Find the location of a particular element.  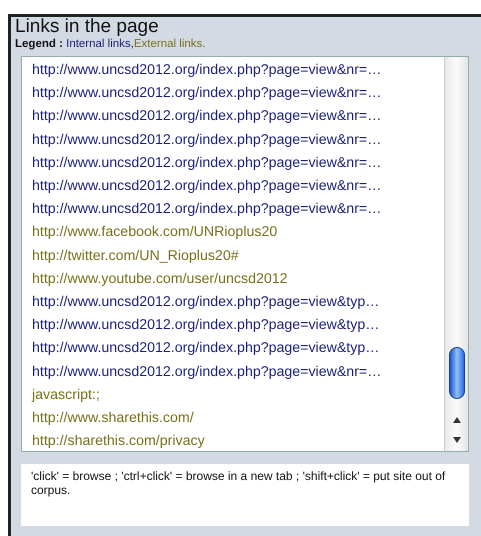

panel-title: Links in the page is located at coordinates (87, 27).